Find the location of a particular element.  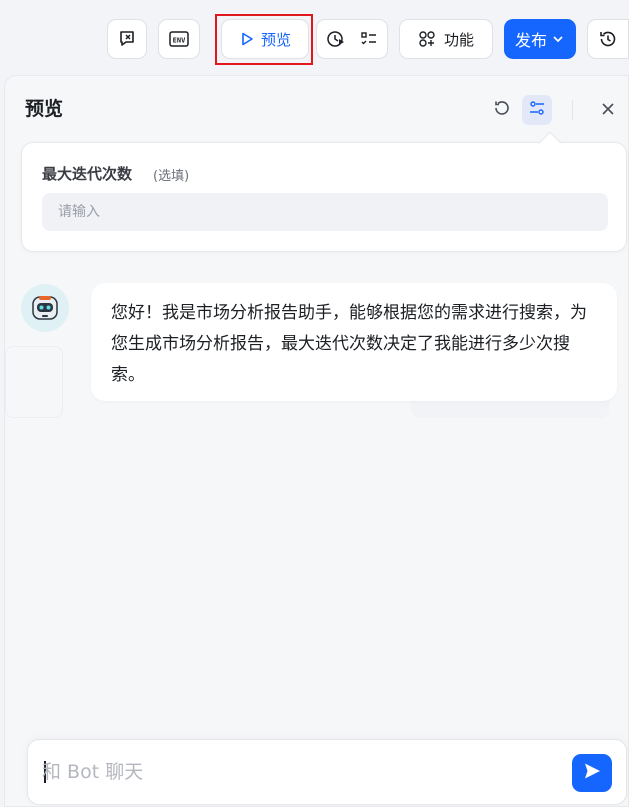

variable-button is located at coordinates (127, 39).